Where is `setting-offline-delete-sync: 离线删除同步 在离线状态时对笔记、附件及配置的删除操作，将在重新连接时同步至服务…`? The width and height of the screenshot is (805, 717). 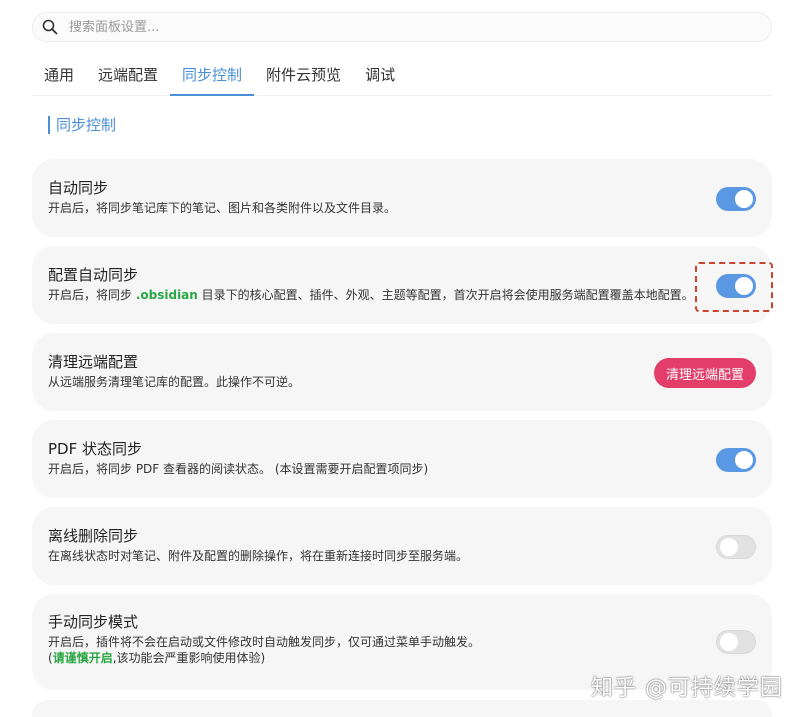 setting-offline-delete-sync: 离线删除同步 在离线状态时对笔记、附件及配置的删除操作，将在重新连接时同步至服务… is located at coordinates (402, 546).